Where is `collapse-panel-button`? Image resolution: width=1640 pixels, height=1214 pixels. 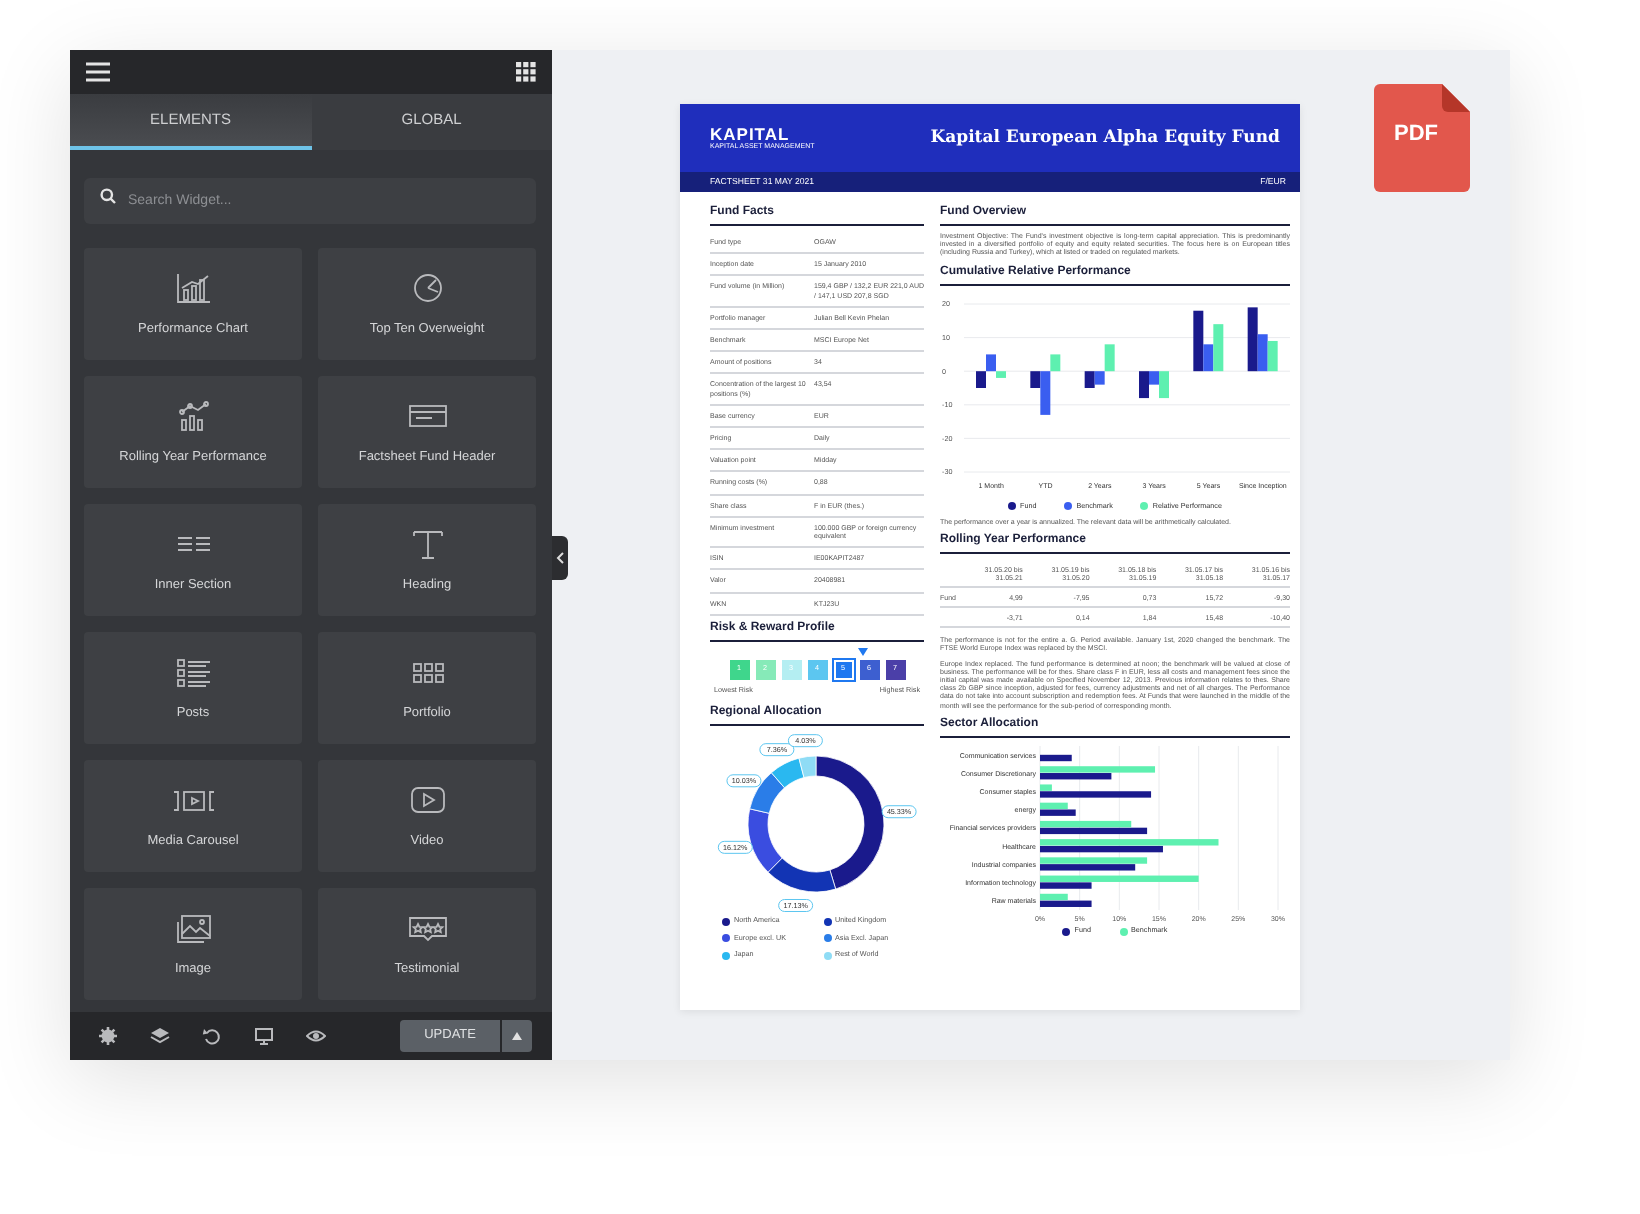
collapse-panel-button is located at coordinates (560, 558).